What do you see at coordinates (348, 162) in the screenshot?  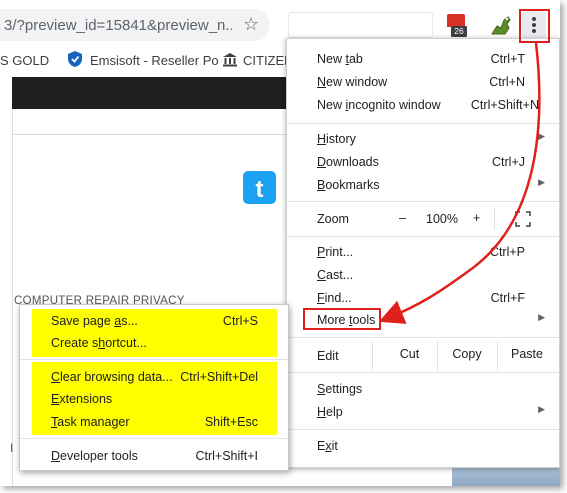 I see `menu-item-label: Downloads` at bounding box center [348, 162].